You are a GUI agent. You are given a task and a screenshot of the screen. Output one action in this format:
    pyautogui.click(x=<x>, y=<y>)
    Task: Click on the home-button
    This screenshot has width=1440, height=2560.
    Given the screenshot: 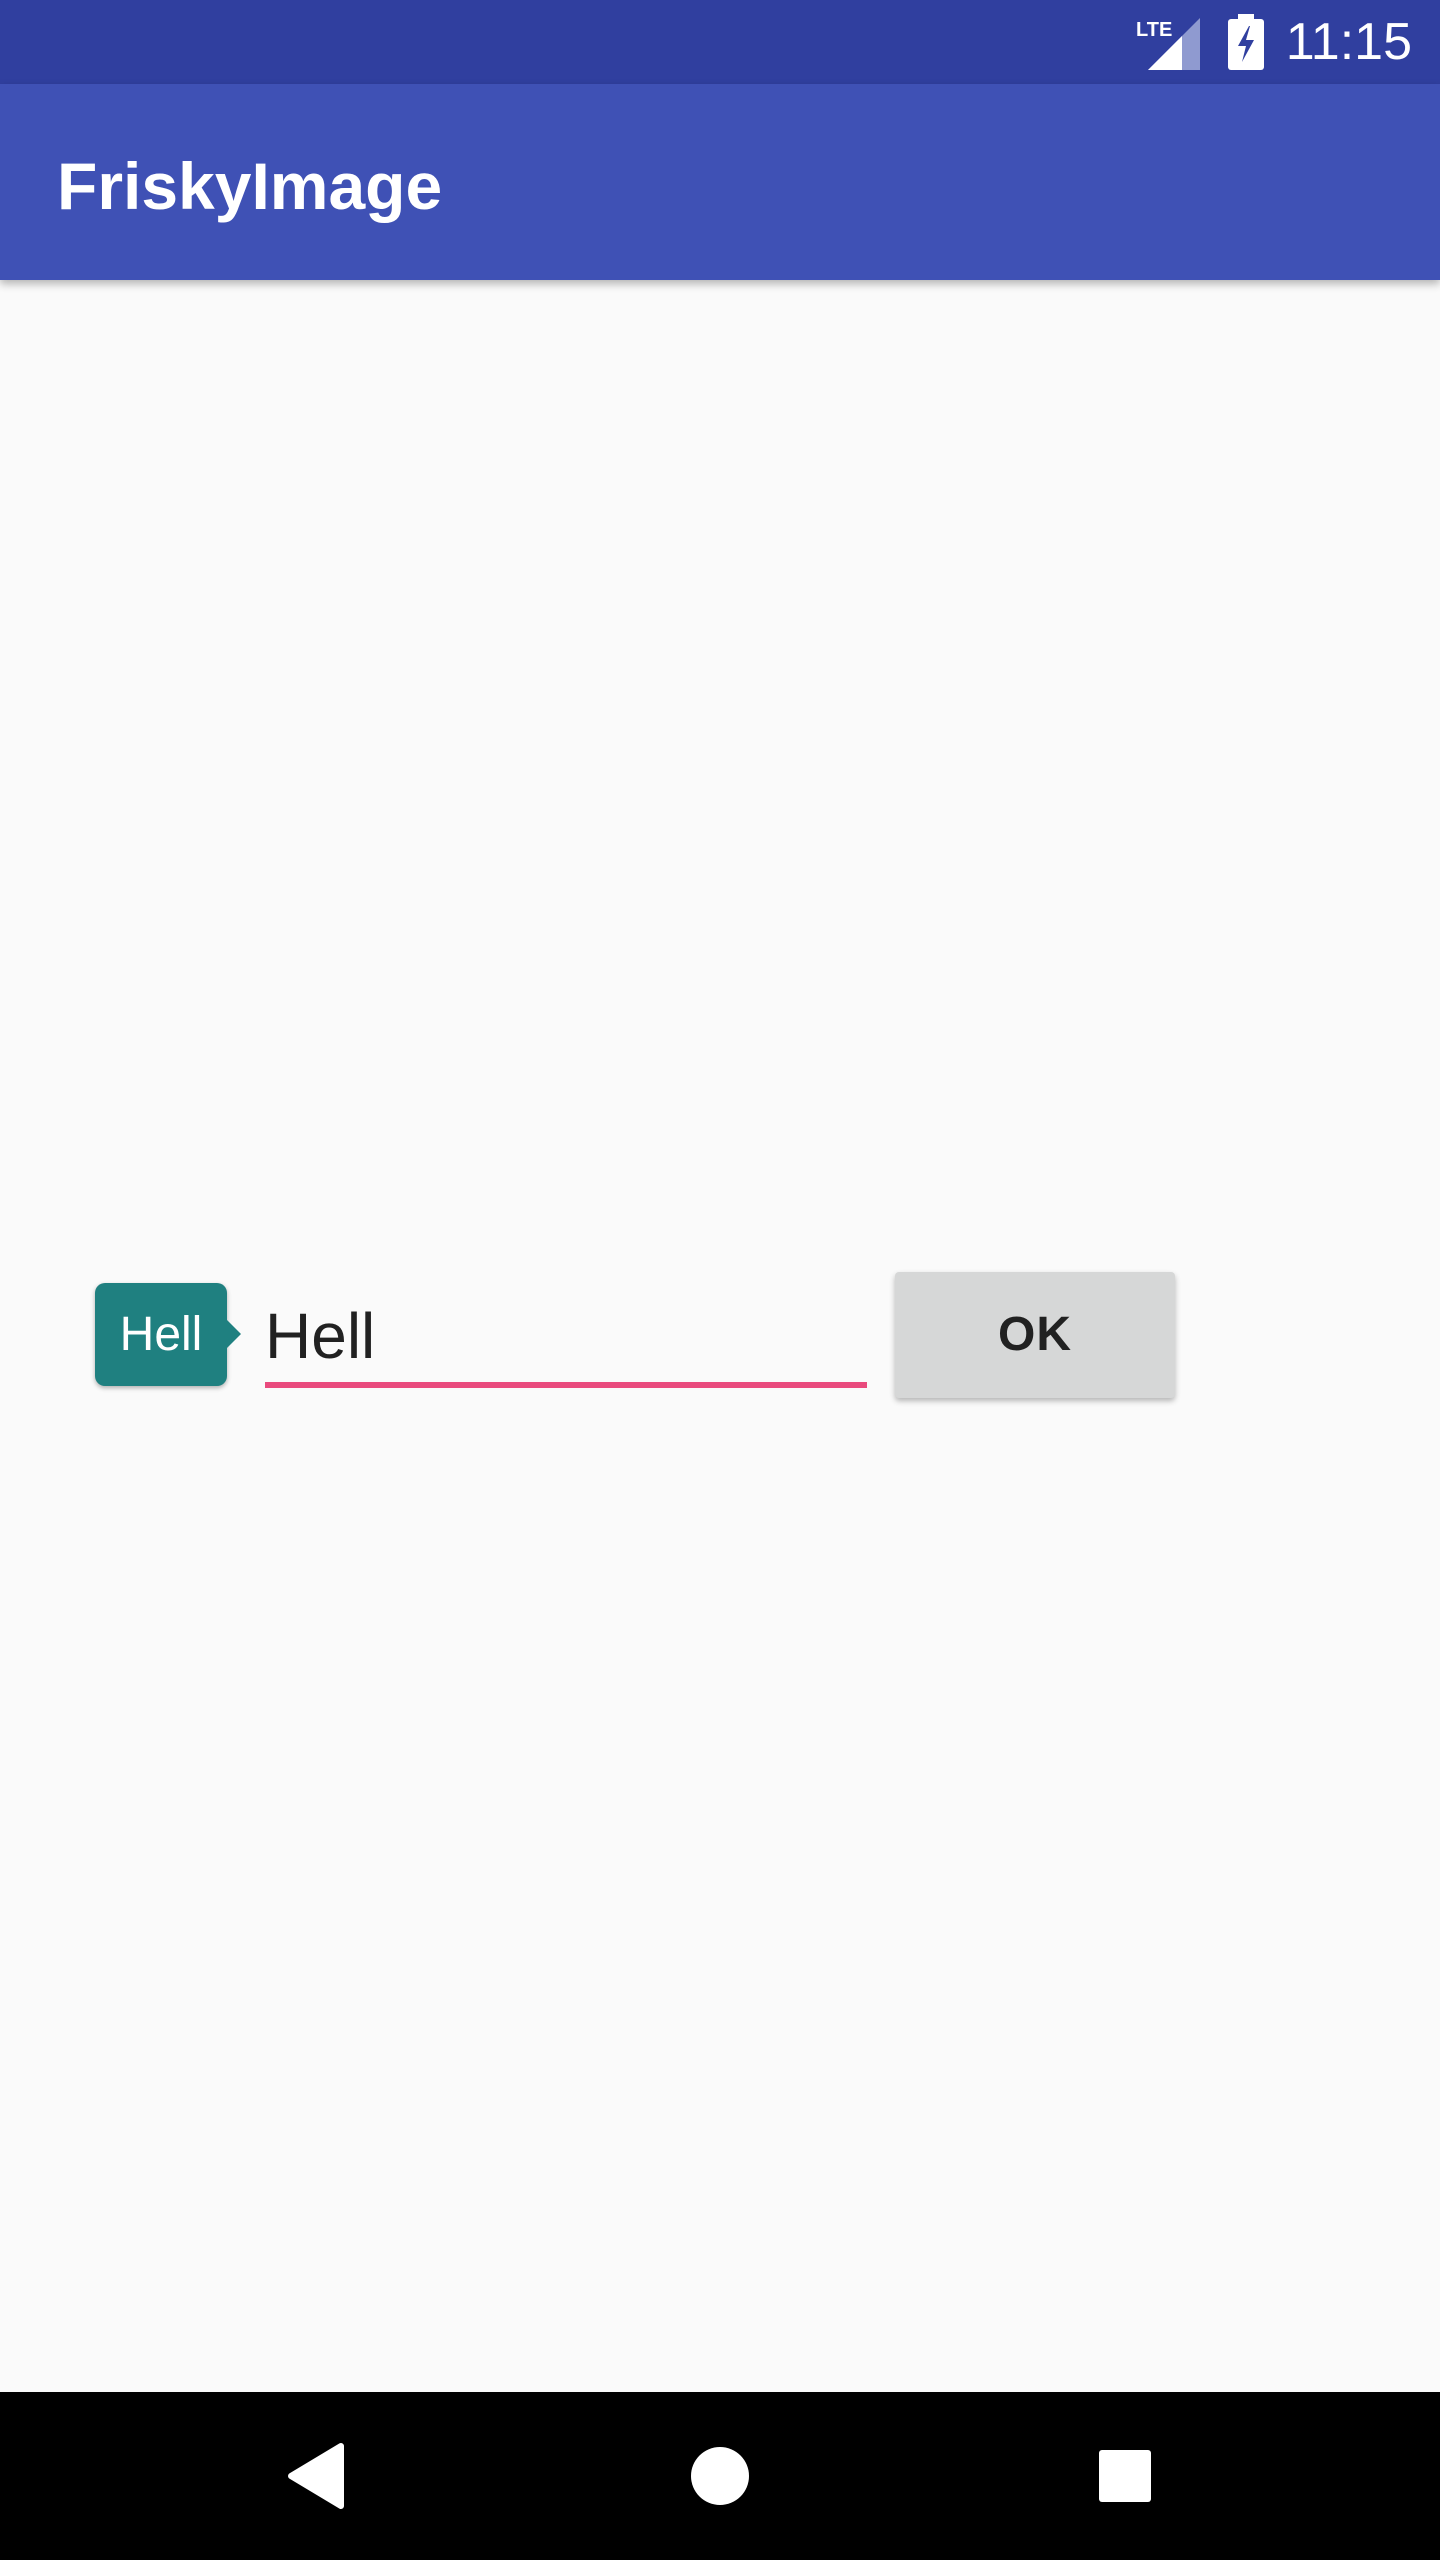 What is the action you would take?
    pyautogui.click(x=720, y=2476)
    